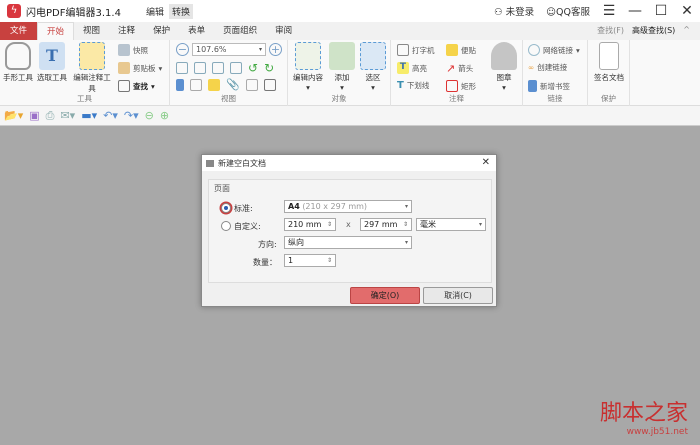 The height and width of the screenshot is (445, 700). I want to click on select-label: 选取工具, so click(52, 77).